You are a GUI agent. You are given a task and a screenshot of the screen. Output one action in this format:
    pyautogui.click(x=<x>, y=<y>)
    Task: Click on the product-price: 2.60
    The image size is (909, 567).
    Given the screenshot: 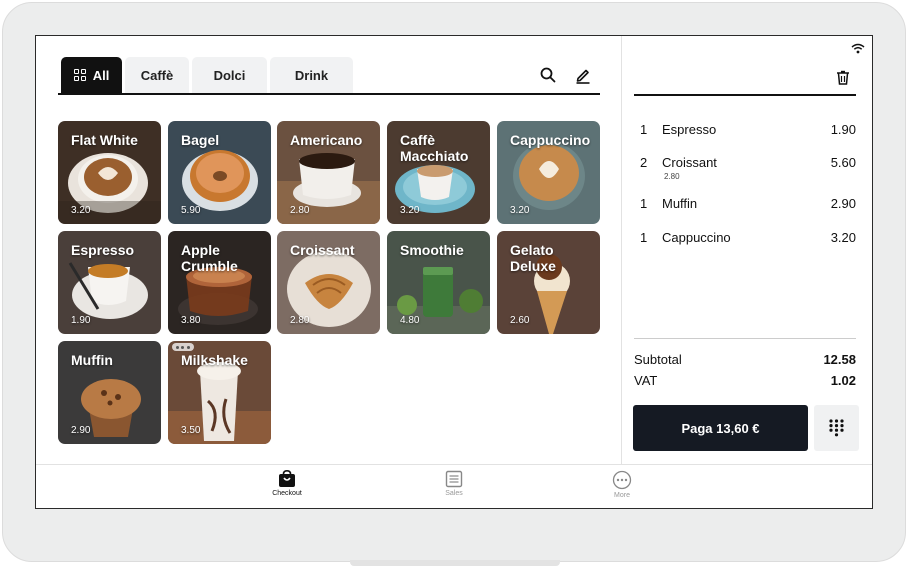 What is the action you would take?
    pyautogui.click(x=520, y=320)
    